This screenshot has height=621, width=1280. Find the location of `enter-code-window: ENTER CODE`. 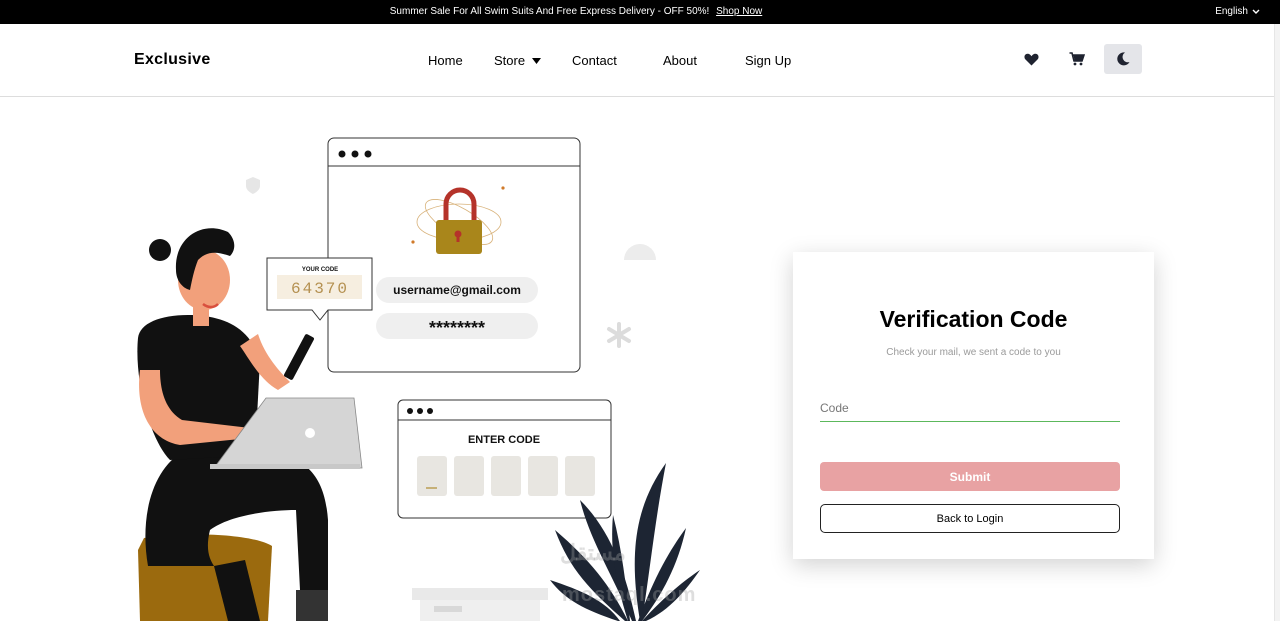

enter-code-window: ENTER CODE is located at coordinates (504, 459).